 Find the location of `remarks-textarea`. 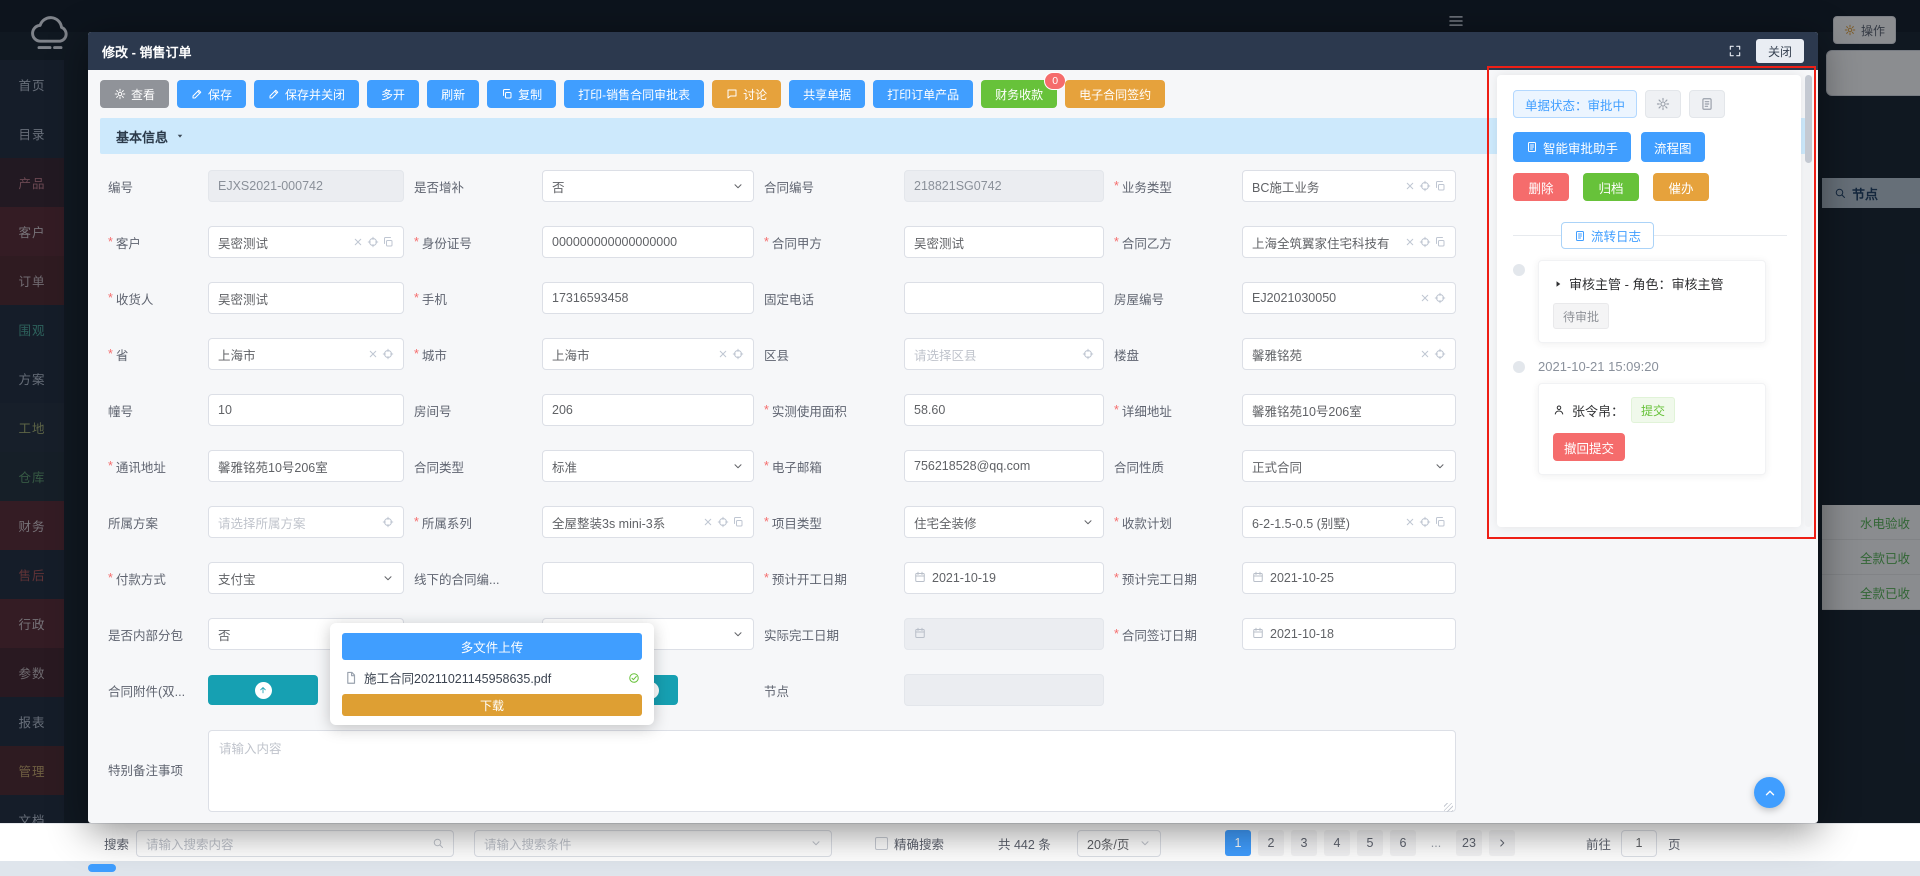

remarks-textarea is located at coordinates (832, 771).